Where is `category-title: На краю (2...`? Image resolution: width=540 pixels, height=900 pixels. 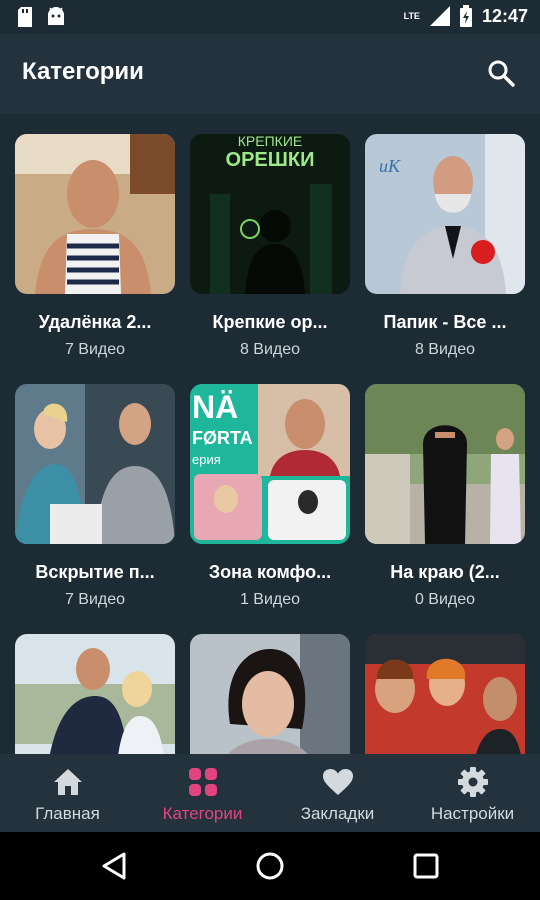
category-title: На краю (2... is located at coordinates (445, 572).